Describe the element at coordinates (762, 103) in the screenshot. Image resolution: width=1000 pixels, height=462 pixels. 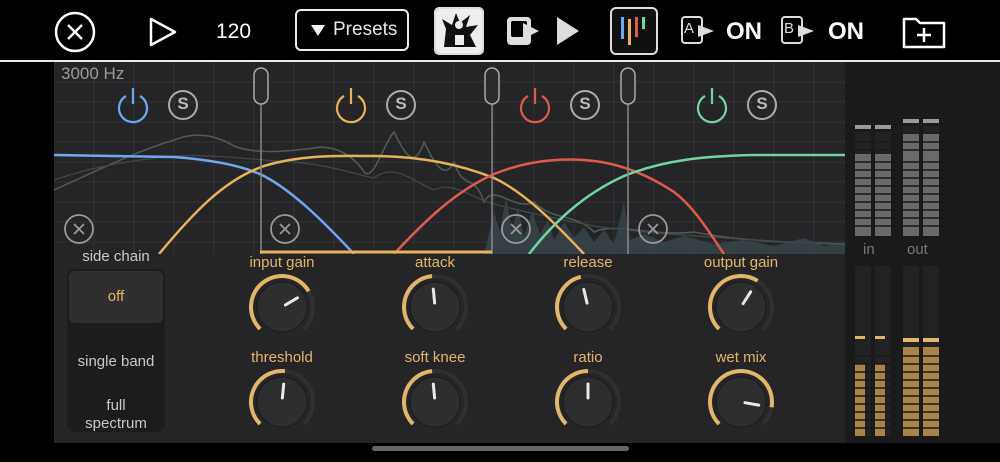
I see `band-4-solo-label: S` at that location.